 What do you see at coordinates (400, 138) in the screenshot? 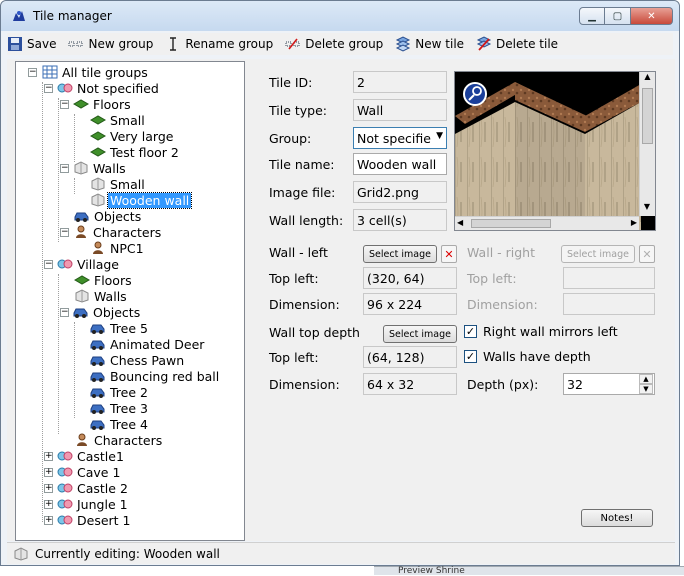
I see `group-select: Not specifie ▼` at bounding box center [400, 138].